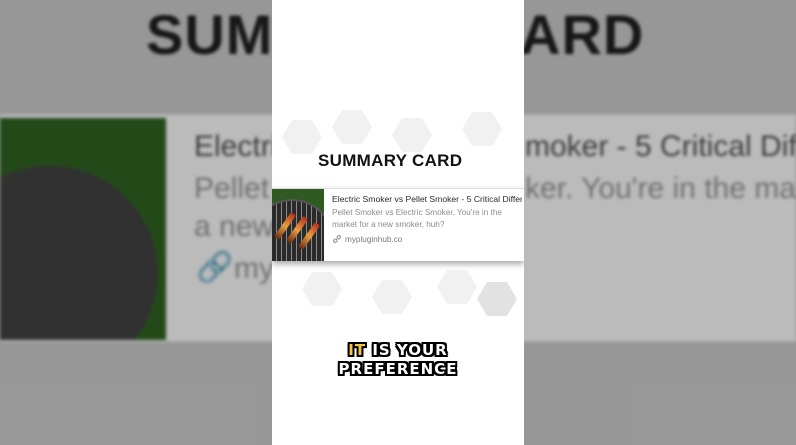 The height and width of the screenshot is (445, 796). What do you see at coordinates (407, 350) in the screenshot?
I see `caption-line-1-rest: IS YOUR` at bounding box center [407, 350].